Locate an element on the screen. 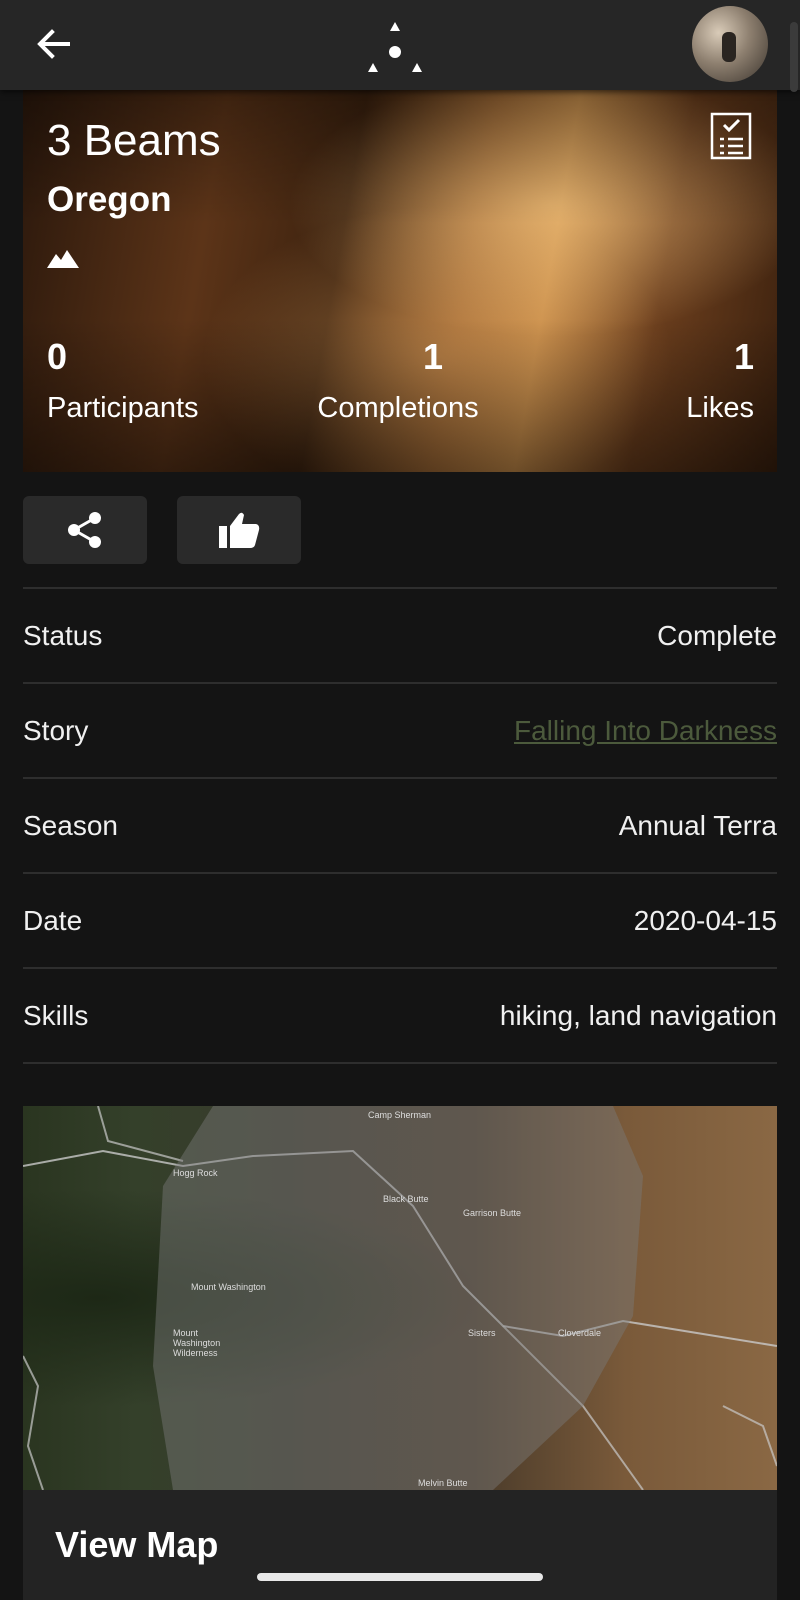 This screenshot has height=1600, width=800. scrollbar is located at coordinates (794, 57).